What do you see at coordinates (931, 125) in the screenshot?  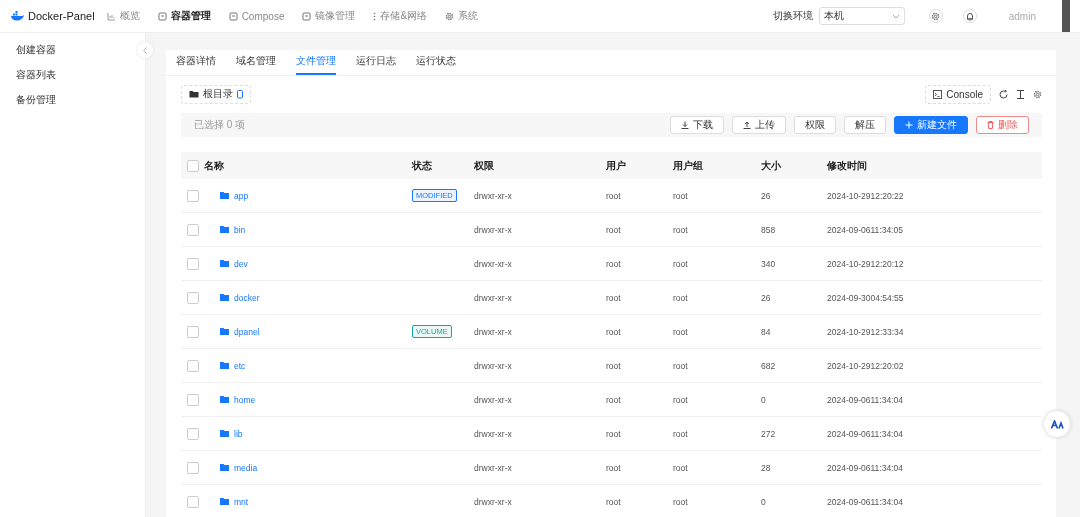 I see `action-button: 新建文件` at bounding box center [931, 125].